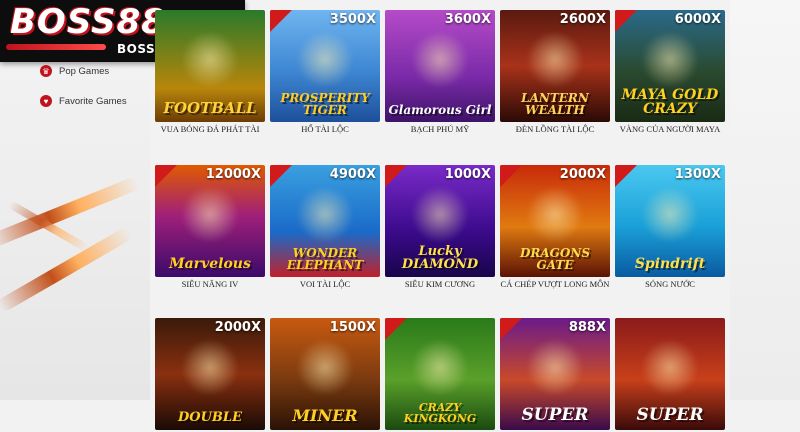  What do you see at coordinates (210, 129) in the screenshot?
I see `game-title: VUA BÓNG ĐÁ PHÁT TÀI` at bounding box center [210, 129].